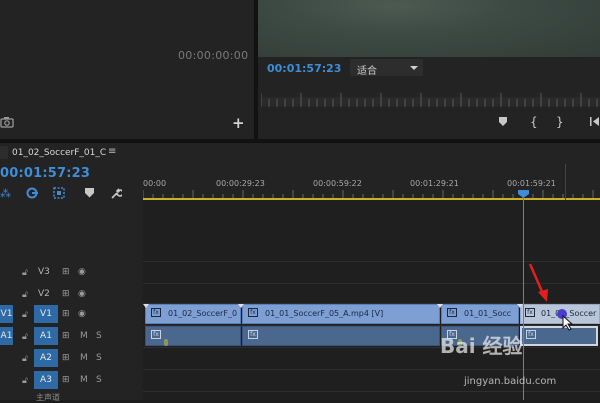  Describe the element at coordinates (367, 71) in the screenshot. I see `zoom-fit-label: 适合` at that location.